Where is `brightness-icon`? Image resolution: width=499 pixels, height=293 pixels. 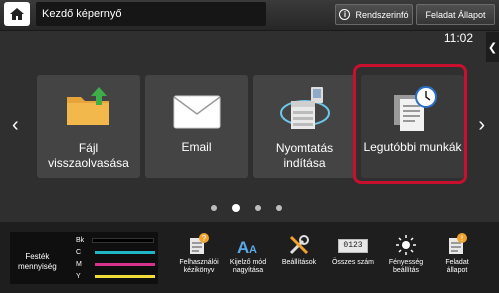
brightness-icon is located at coordinates (406, 245).